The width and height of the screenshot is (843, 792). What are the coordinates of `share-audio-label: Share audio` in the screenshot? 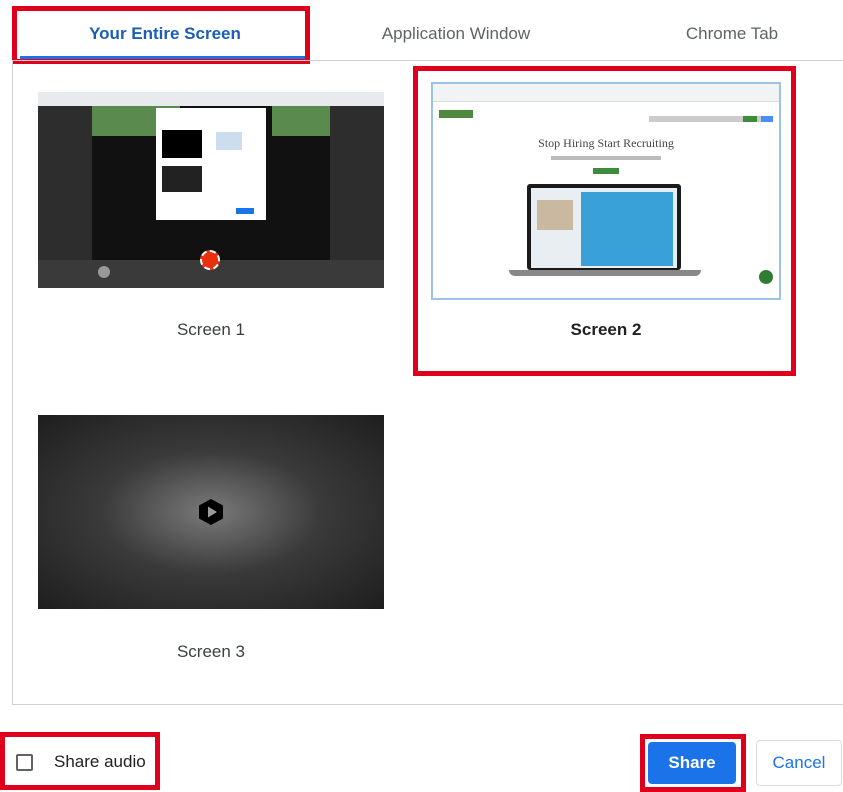 It's located at (100, 762).